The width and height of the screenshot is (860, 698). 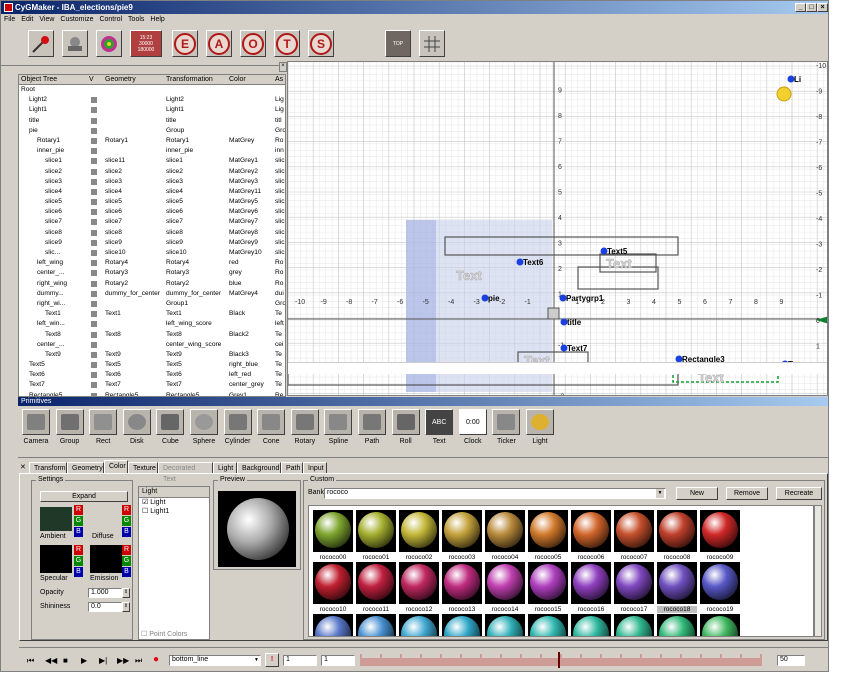 What do you see at coordinates (152, 121) in the screenshot?
I see `tree-row: title title titl` at bounding box center [152, 121].